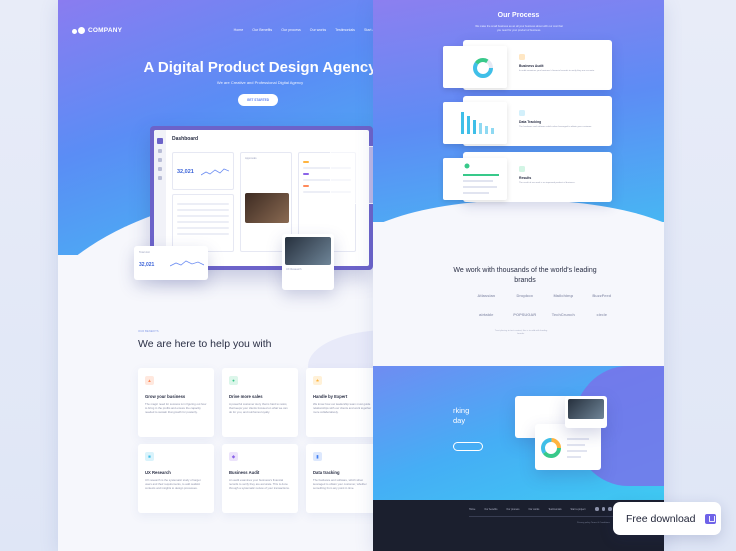 Image resolution: width=736 pixels, height=551 pixels. I want to click on cta-title: rking day, so click(461, 416).